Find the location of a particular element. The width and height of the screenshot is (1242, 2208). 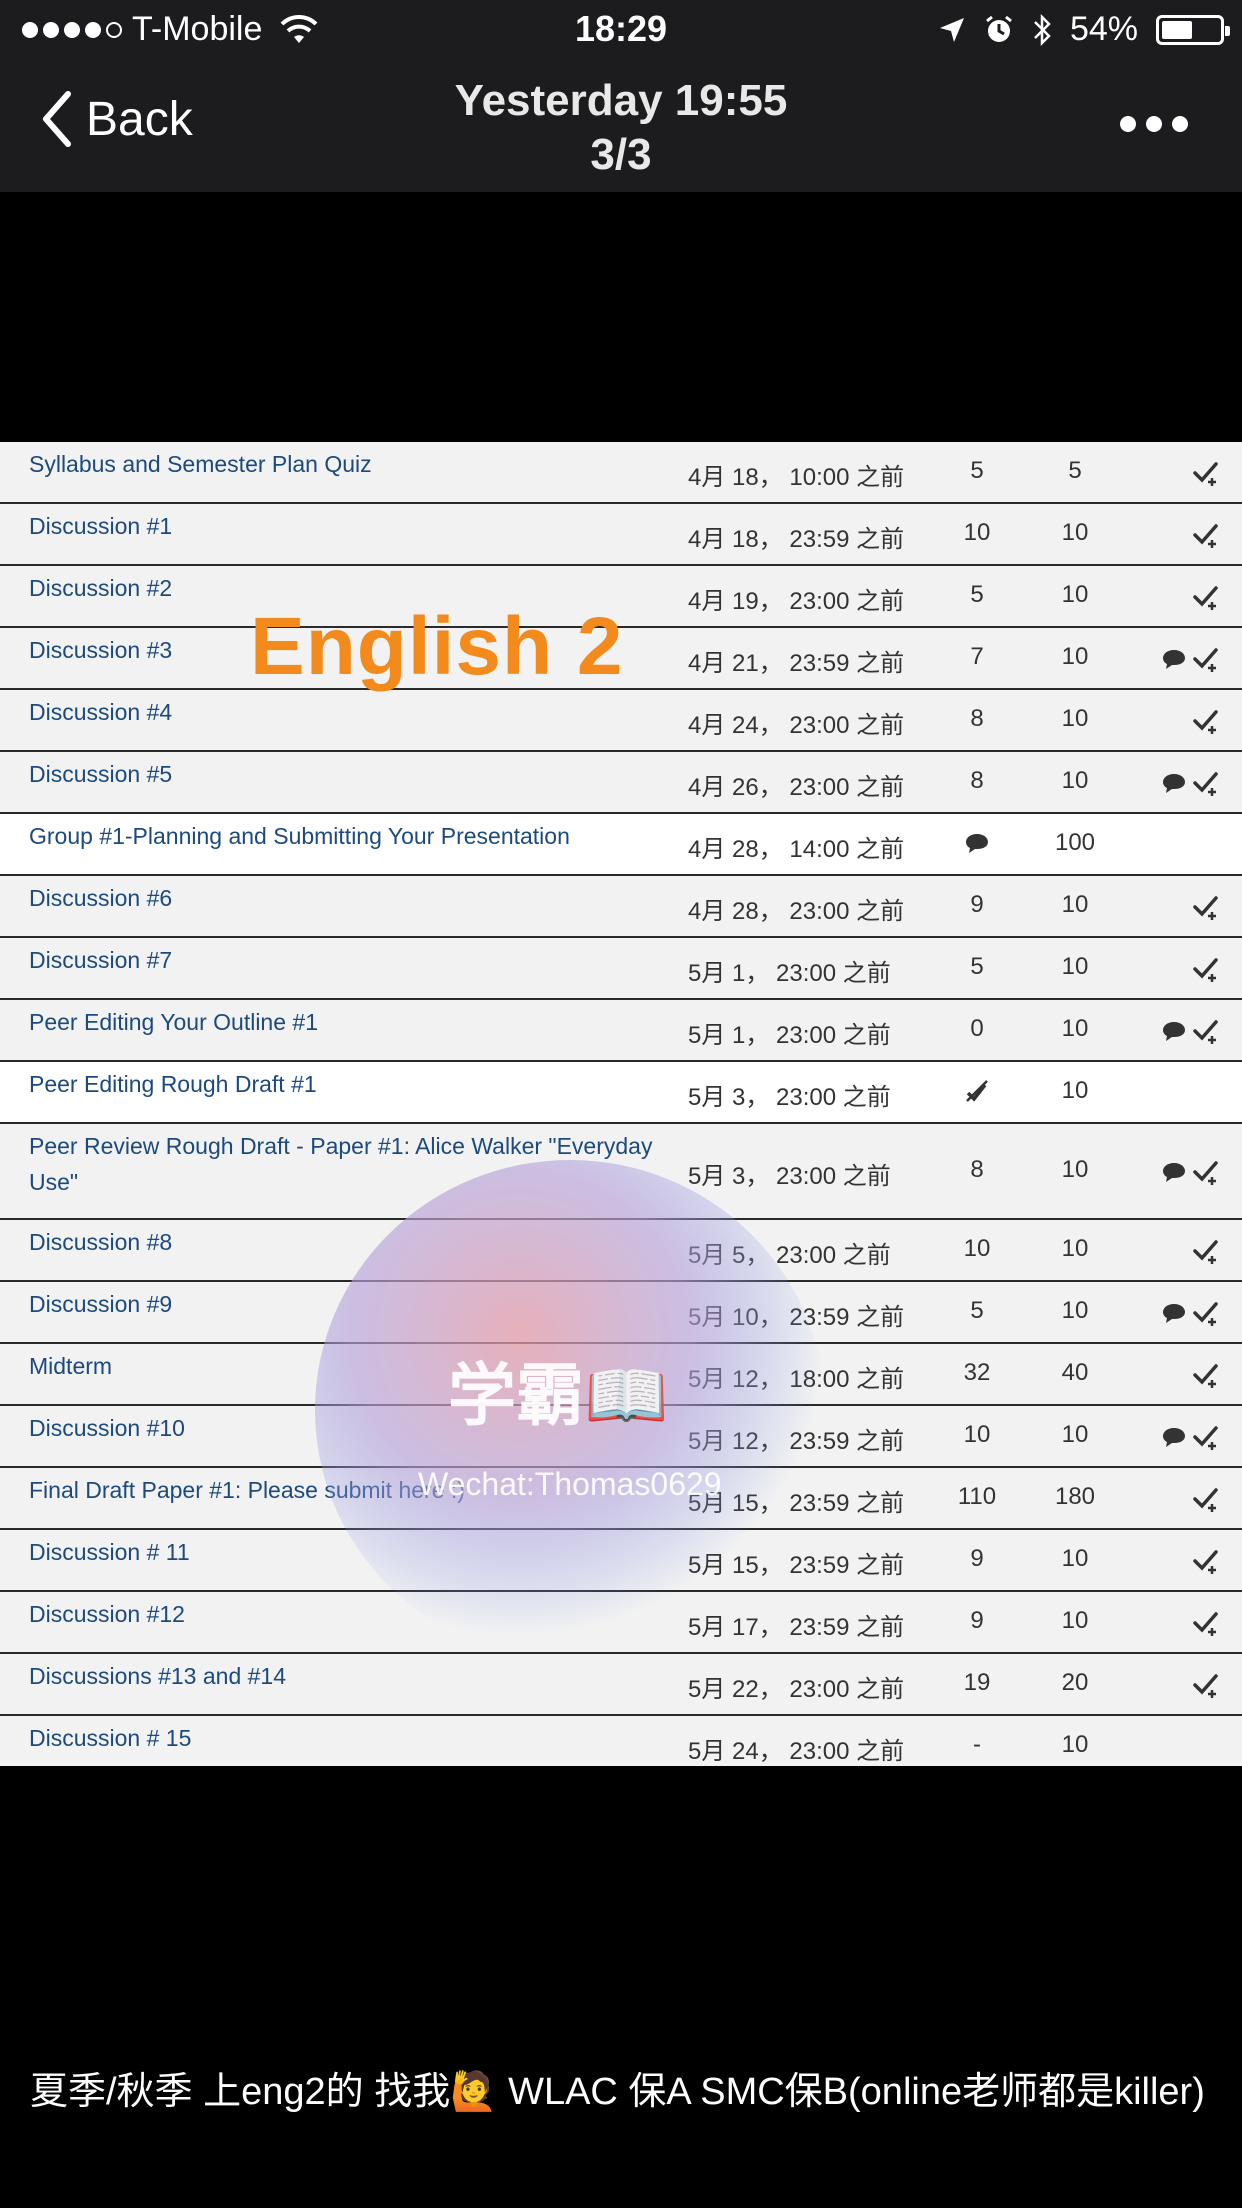

status-right: 54% is located at coordinates (1084, 29).